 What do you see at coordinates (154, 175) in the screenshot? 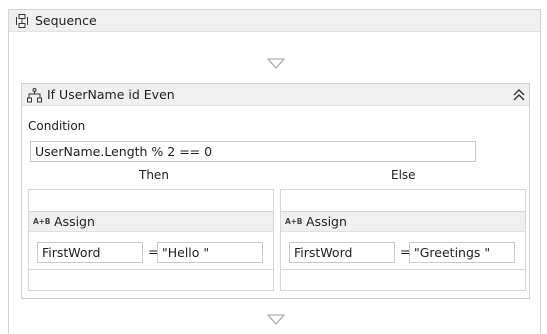
I see `then-label: Then` at bounding box center [154, 175].